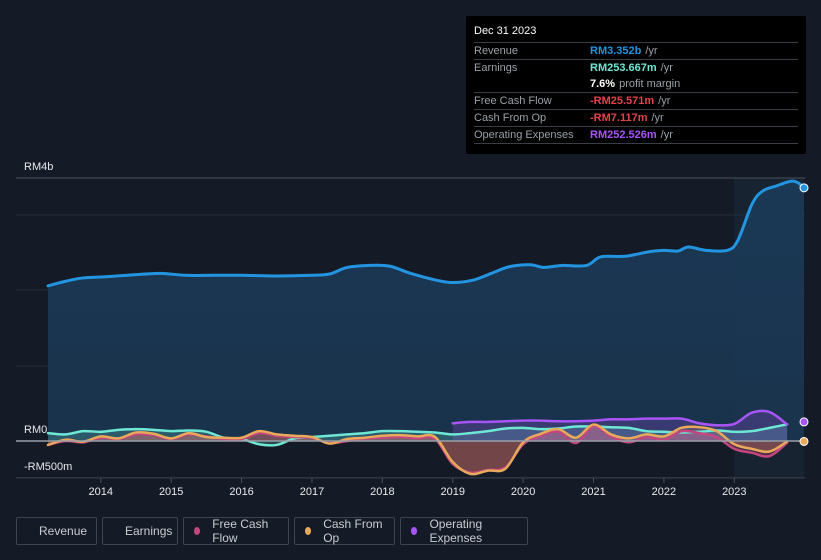 Image resolution: width=821 pixels, height=560 pixels. I want to click on legend-label: Free Cash Flow, so click(240, 531).